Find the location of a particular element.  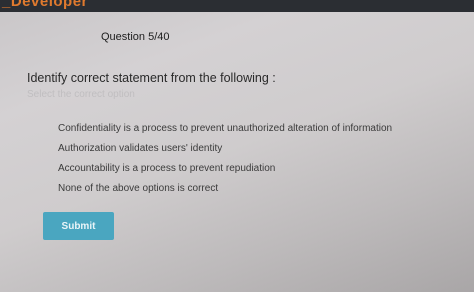

top-bar: _Developer is located at coordinates (237, 6).